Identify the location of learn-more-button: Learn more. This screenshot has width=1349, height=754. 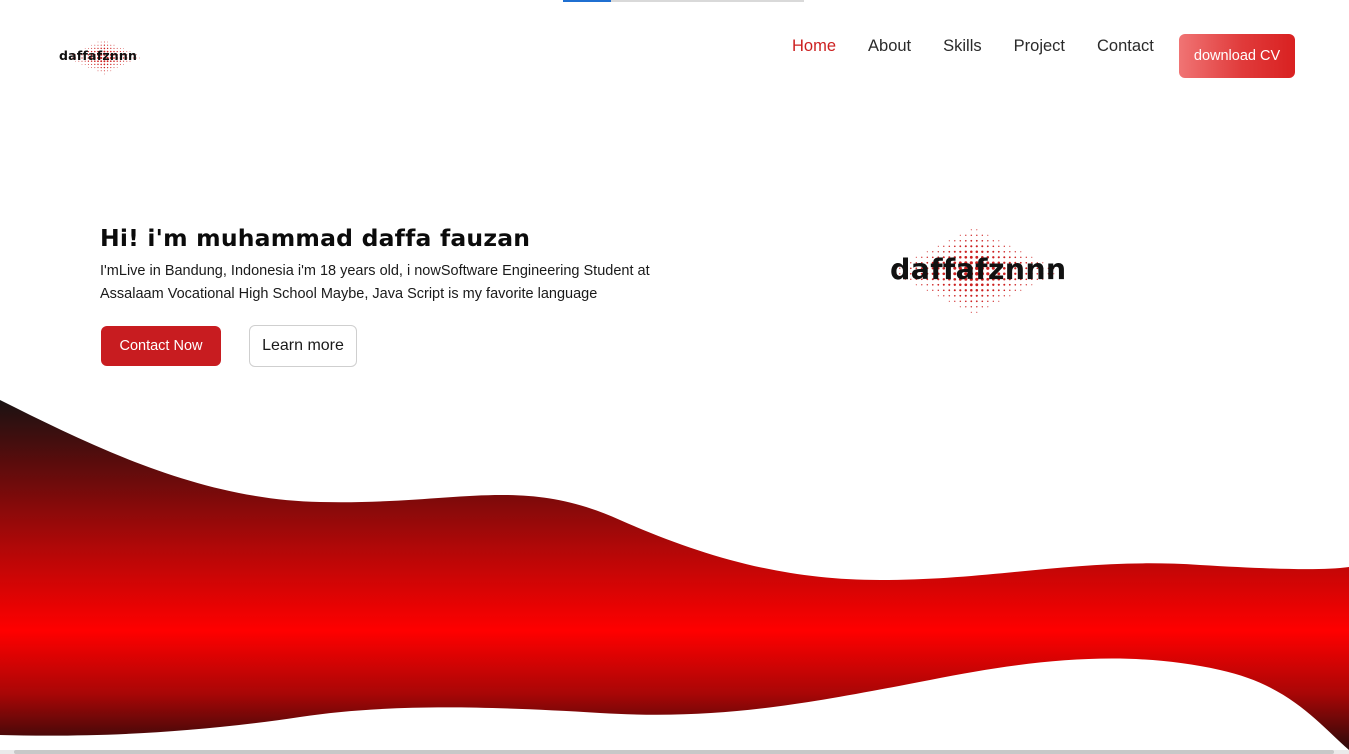
(303, 346).